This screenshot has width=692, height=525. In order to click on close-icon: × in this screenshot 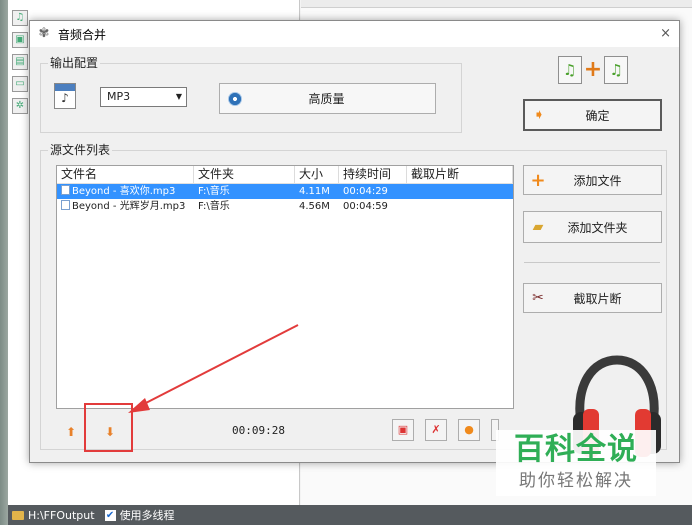, I will do `click(665, 33)`.